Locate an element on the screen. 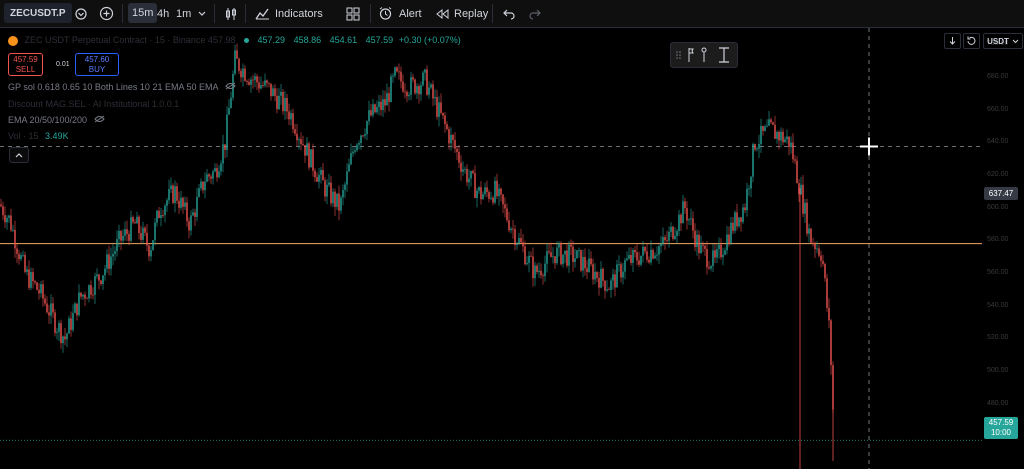 The width and height of the screenshot is (1024, 469). interval-4h: 4h is located at coordinates (163, 13).